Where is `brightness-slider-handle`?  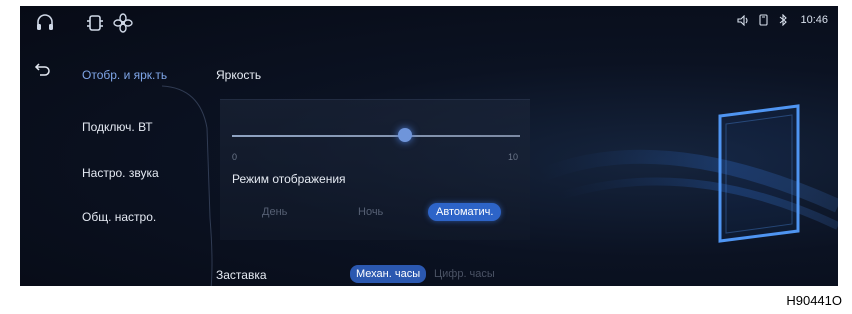 brightness-slider-handle is located at coordinates (404, 135).